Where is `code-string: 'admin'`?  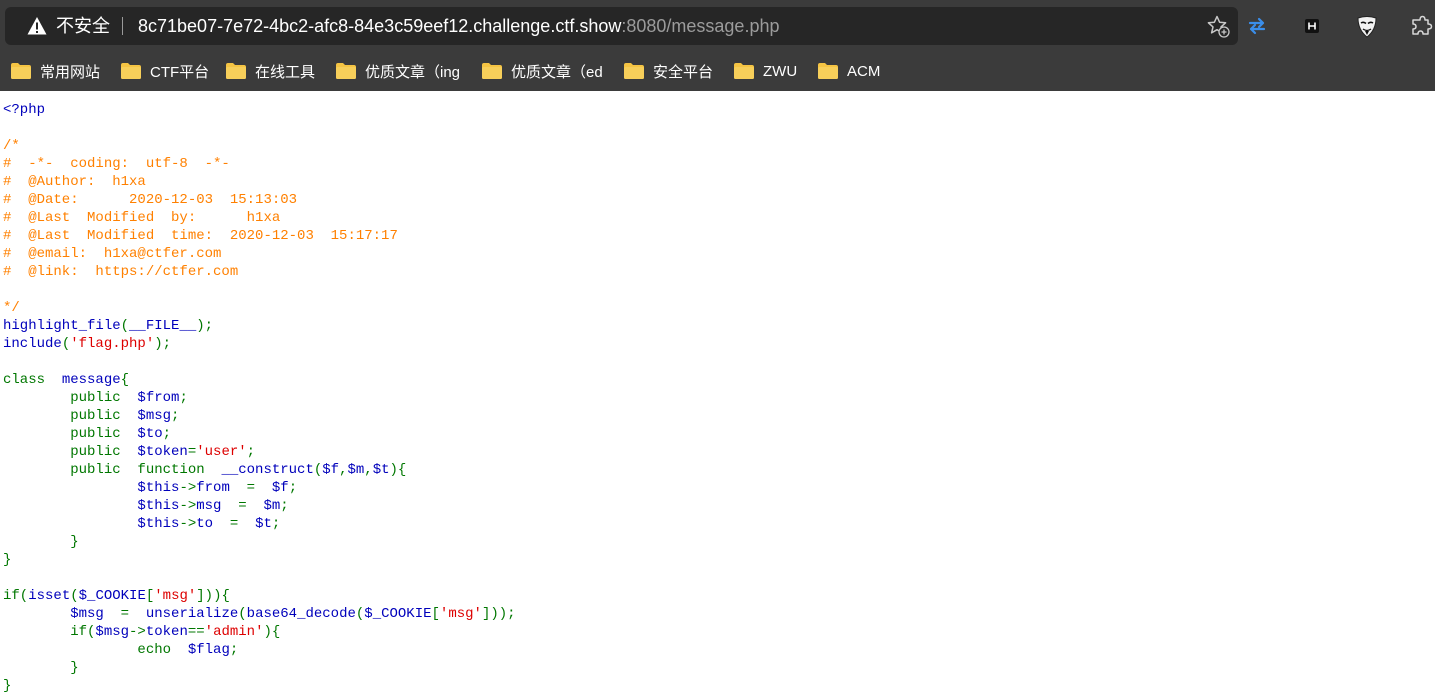 code-string: 'admin' is located at coordinates (234, 632).